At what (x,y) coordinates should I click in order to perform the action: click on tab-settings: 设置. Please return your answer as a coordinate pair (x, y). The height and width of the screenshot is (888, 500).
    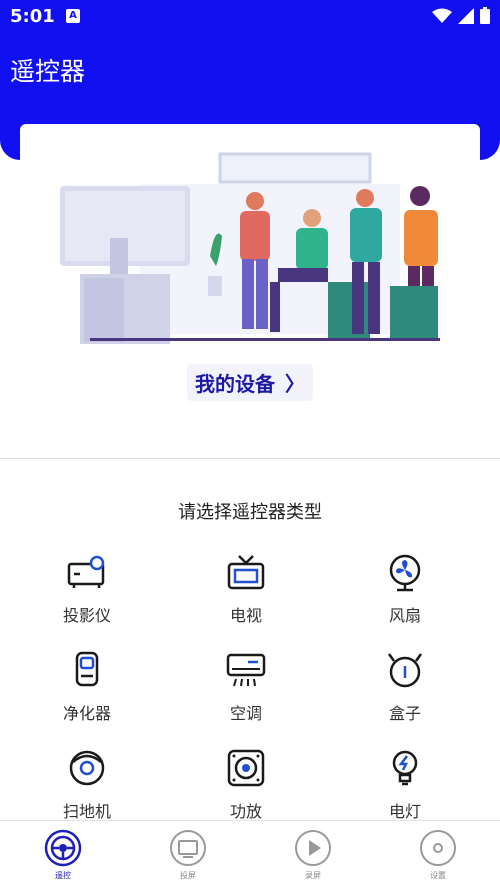
    Looking at the image, I should click on (438, 855).